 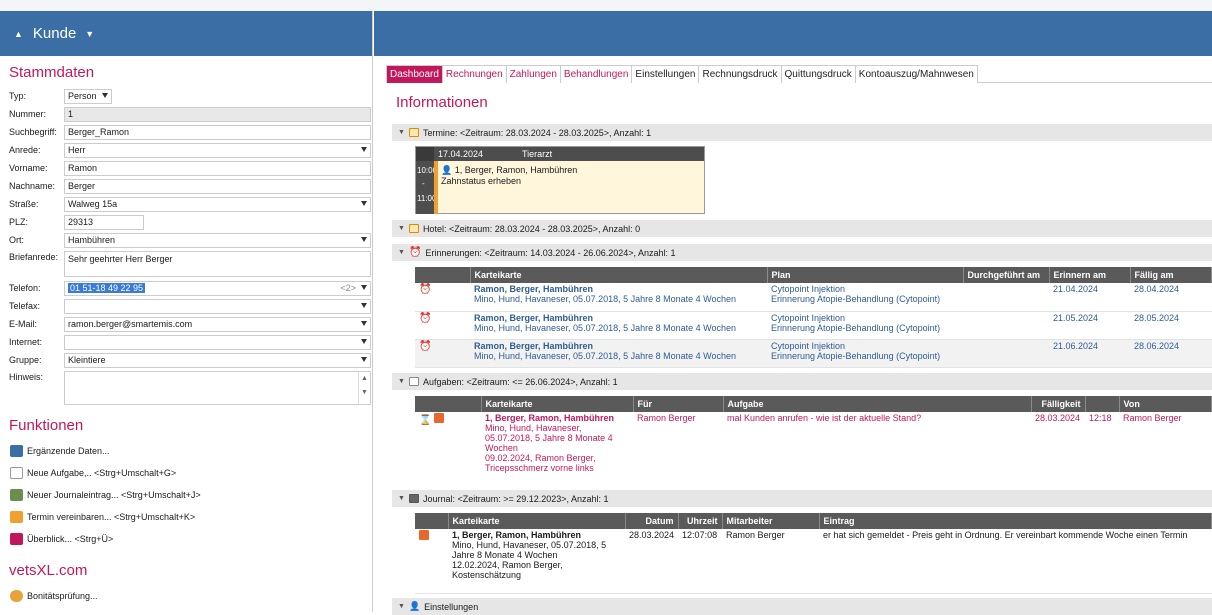 What do you see at coordinates (217, 186) in the screenshot?
I see `field-input: Berger` at bounding box center [217, 186].